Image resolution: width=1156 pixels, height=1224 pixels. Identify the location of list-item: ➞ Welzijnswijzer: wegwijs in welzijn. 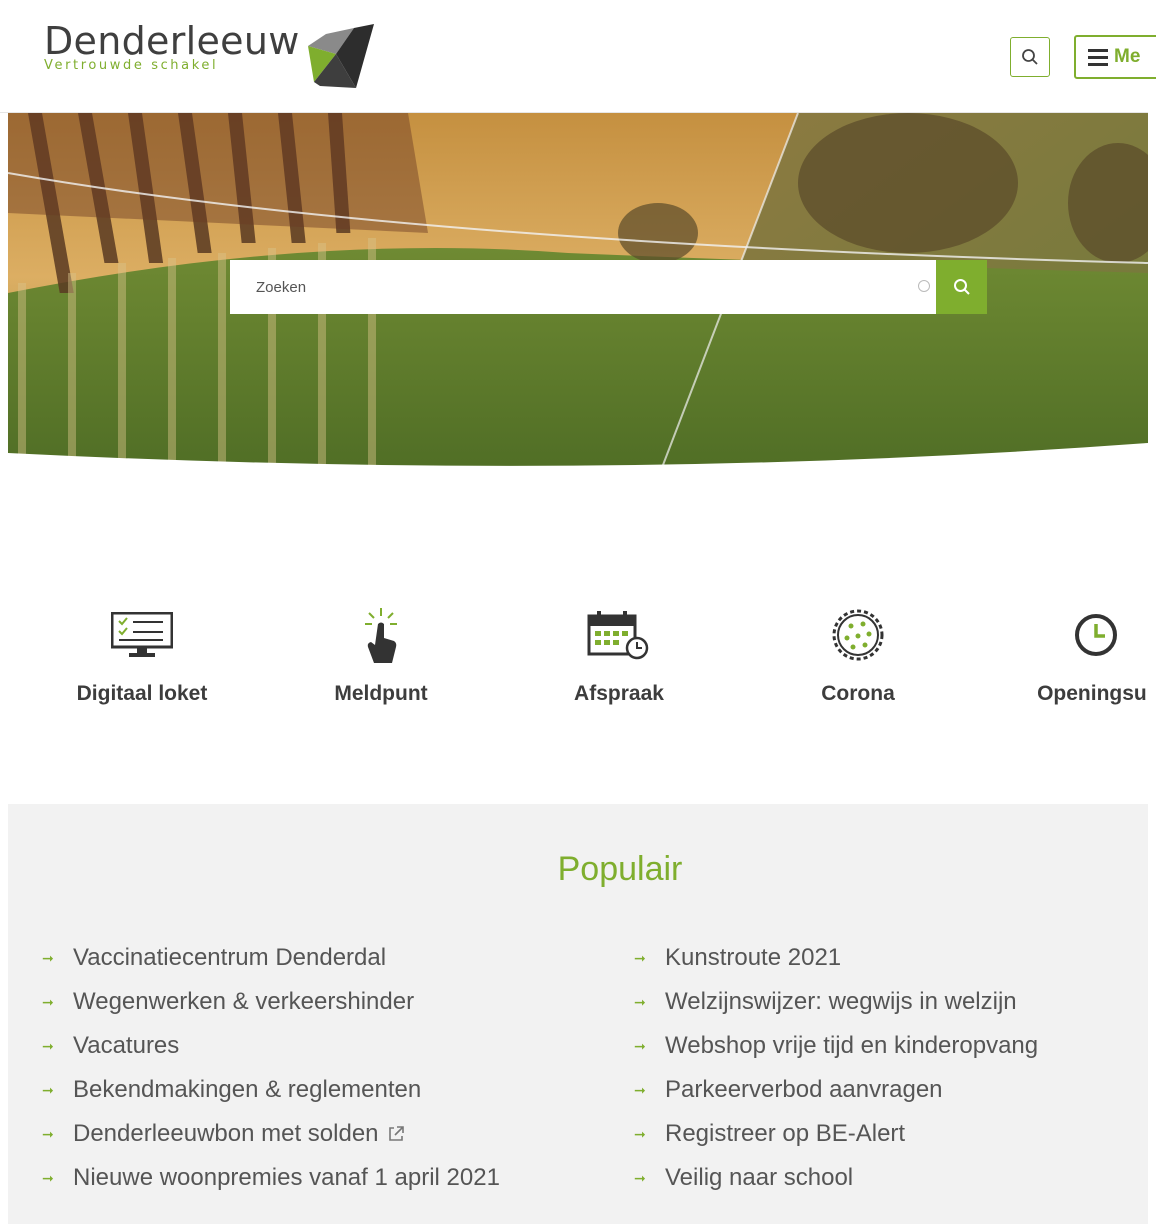
(836, 1002).